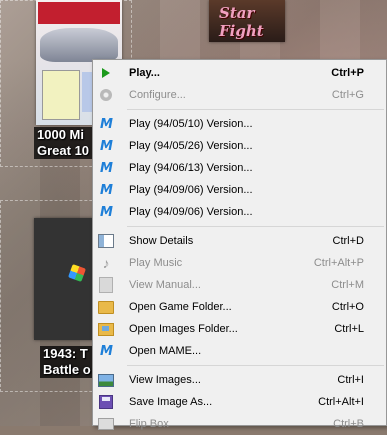 This screenshot has width=387, height=435. I want to click on game-title-1000-miglia: 1000 Mi Great 10, so click(67, 143).